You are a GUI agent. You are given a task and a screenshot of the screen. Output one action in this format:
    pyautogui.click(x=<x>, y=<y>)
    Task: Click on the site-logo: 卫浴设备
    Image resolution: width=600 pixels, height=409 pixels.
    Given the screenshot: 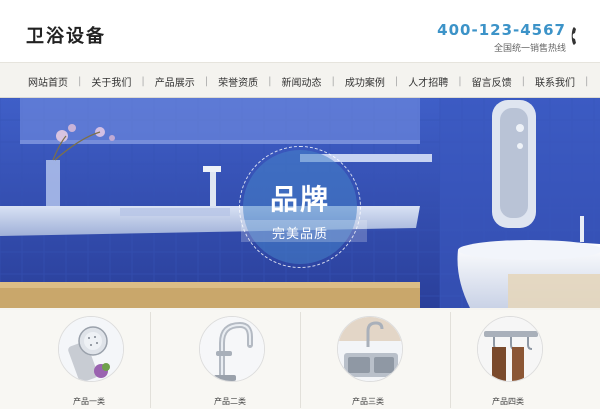 What is the action you would take?
    pyautogui.click(x=66, y=35)
    